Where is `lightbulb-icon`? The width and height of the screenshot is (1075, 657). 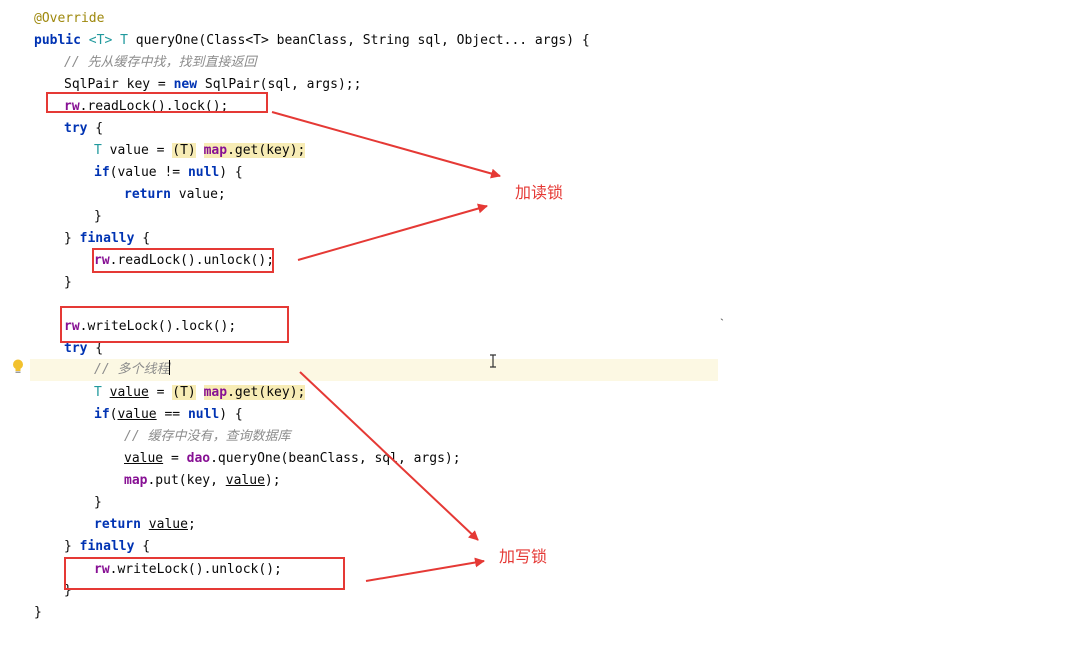
lightbulb-icon is located at coordinates (18, 367).